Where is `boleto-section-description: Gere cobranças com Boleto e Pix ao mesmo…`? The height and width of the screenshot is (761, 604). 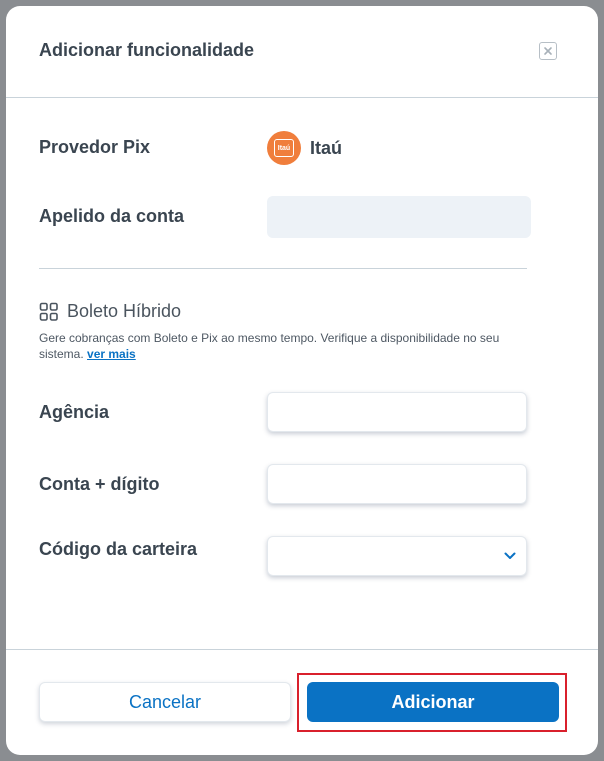 boleto-section-description: Gere cobranças com Boleto e Pix ao mesmo… is located at coordinates (284, 346).